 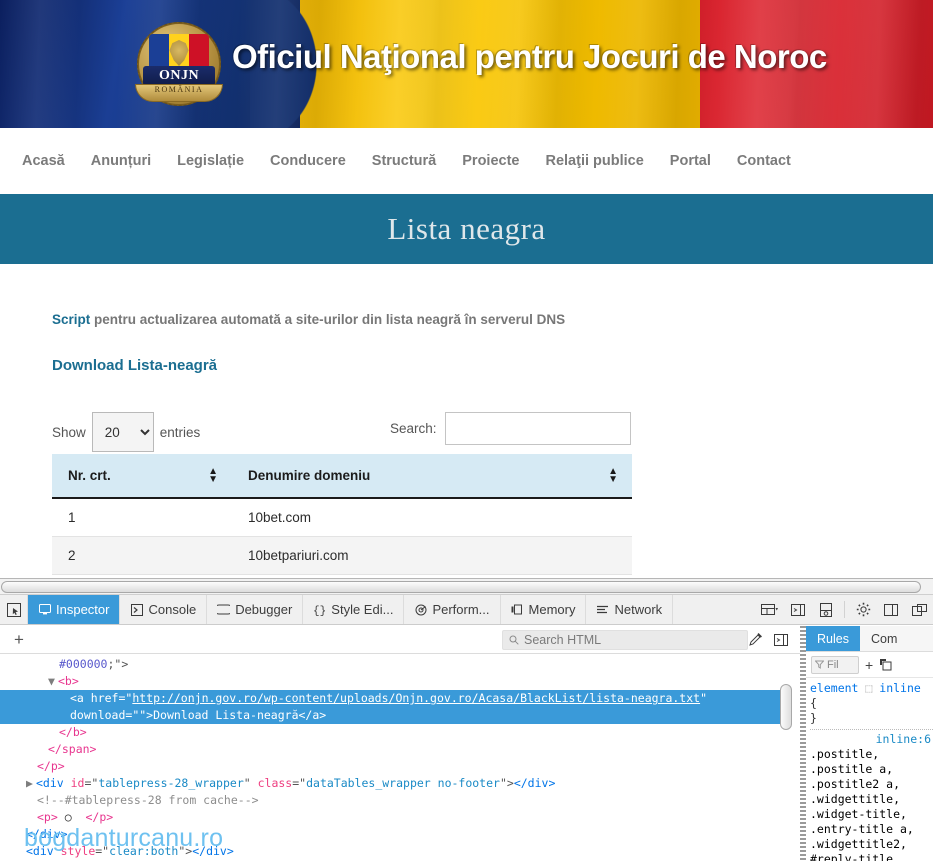 What do you see at coordinates (396, 834) in the screenshot?
I see `markup-line: </div>` at bounding box center [396, 834].